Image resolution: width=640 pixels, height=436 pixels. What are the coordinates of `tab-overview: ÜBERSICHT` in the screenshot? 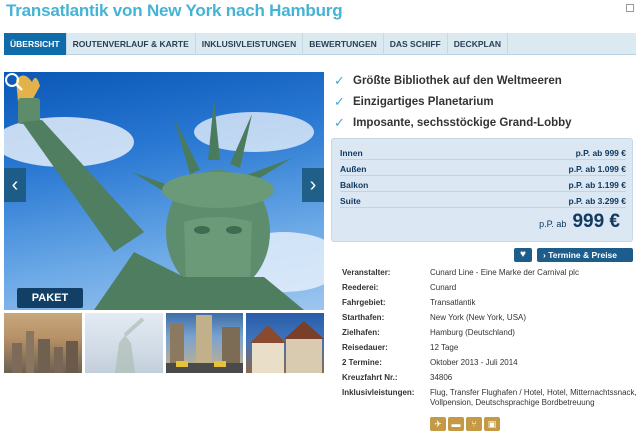 It's located at (35, 44).